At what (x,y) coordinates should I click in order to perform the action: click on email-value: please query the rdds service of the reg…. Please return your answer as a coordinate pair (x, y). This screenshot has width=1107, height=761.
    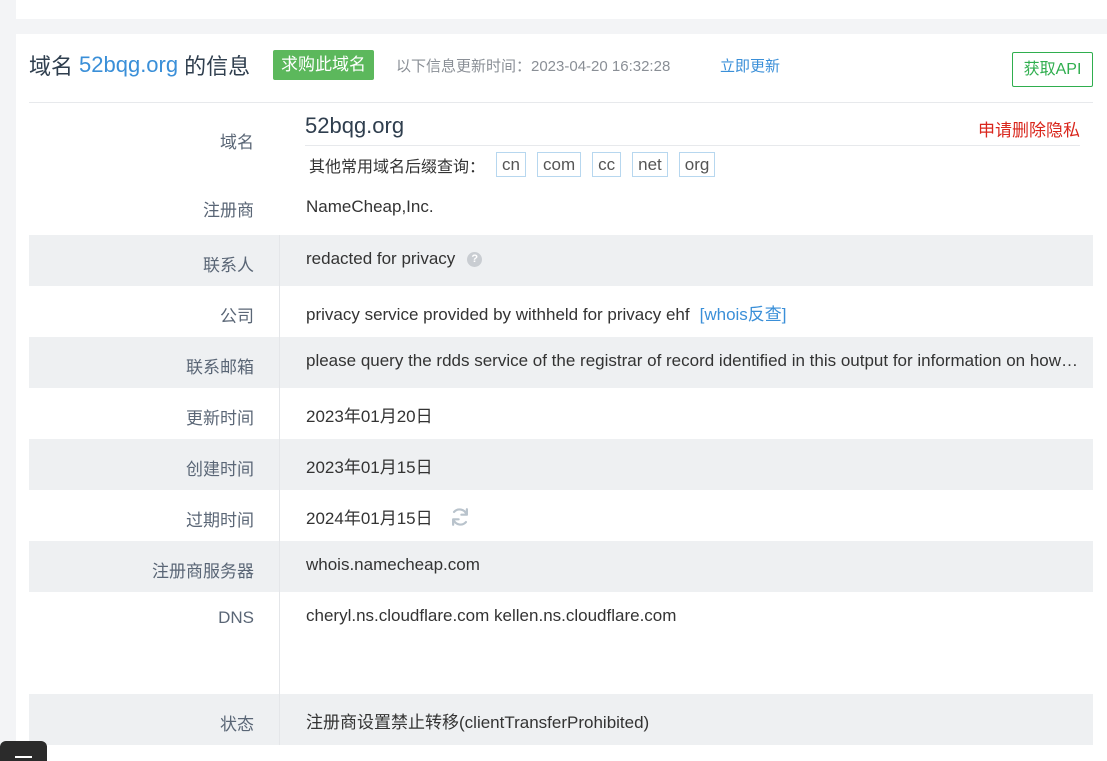
    Looking at the image, I should click on (692, 360).